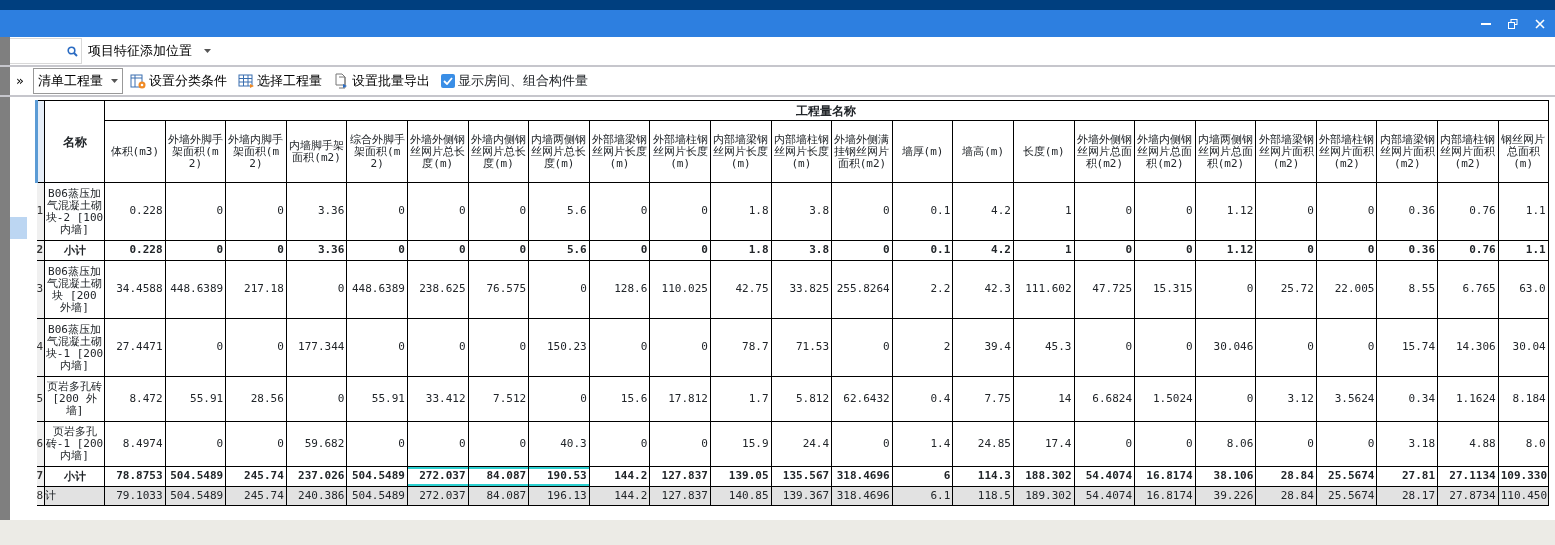 Image resolution: width=1555 pixels, height=545 pixels. What do you see at coordinates (377, 289) in the screenshot?
I see `table-cell: 448.6389` at bounding box center [377, 289].